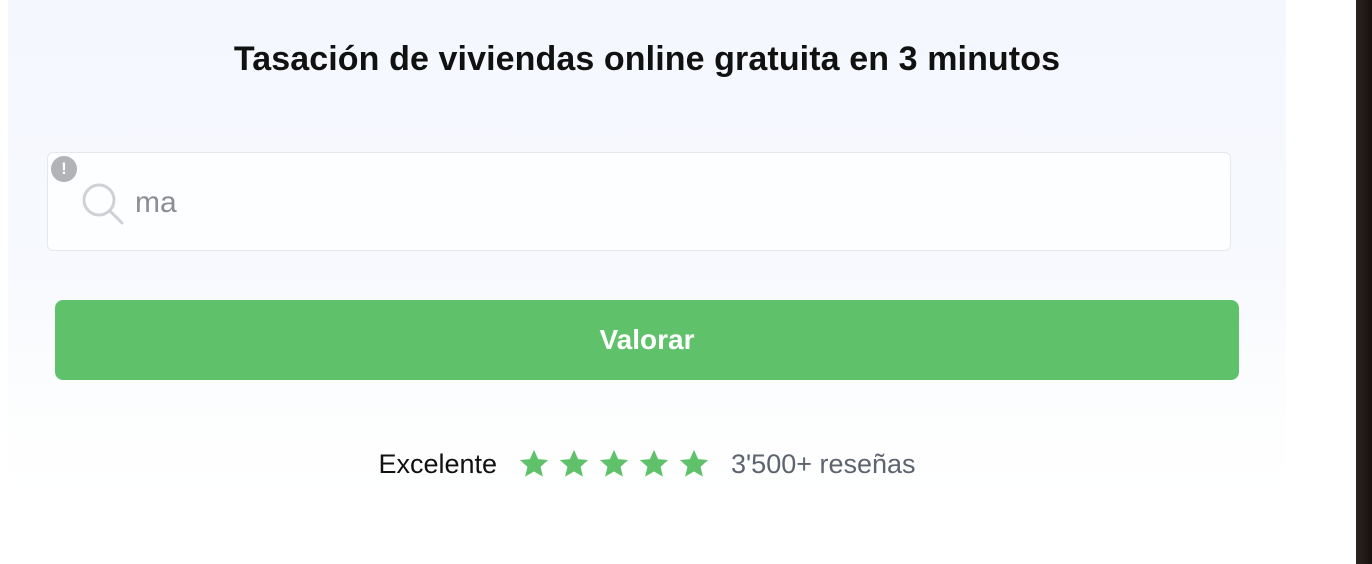 The width and height of the screenshot is (1372, 564). I want to click on rating-stars, so click(614, 464).